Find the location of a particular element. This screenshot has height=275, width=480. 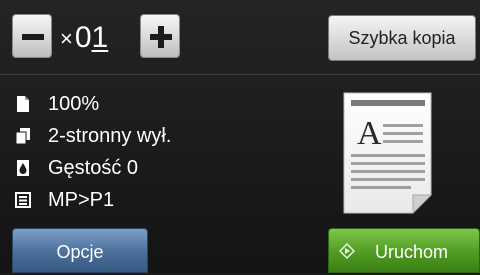

setting-tray: MP>P1 is located at coordinates (164, 200).